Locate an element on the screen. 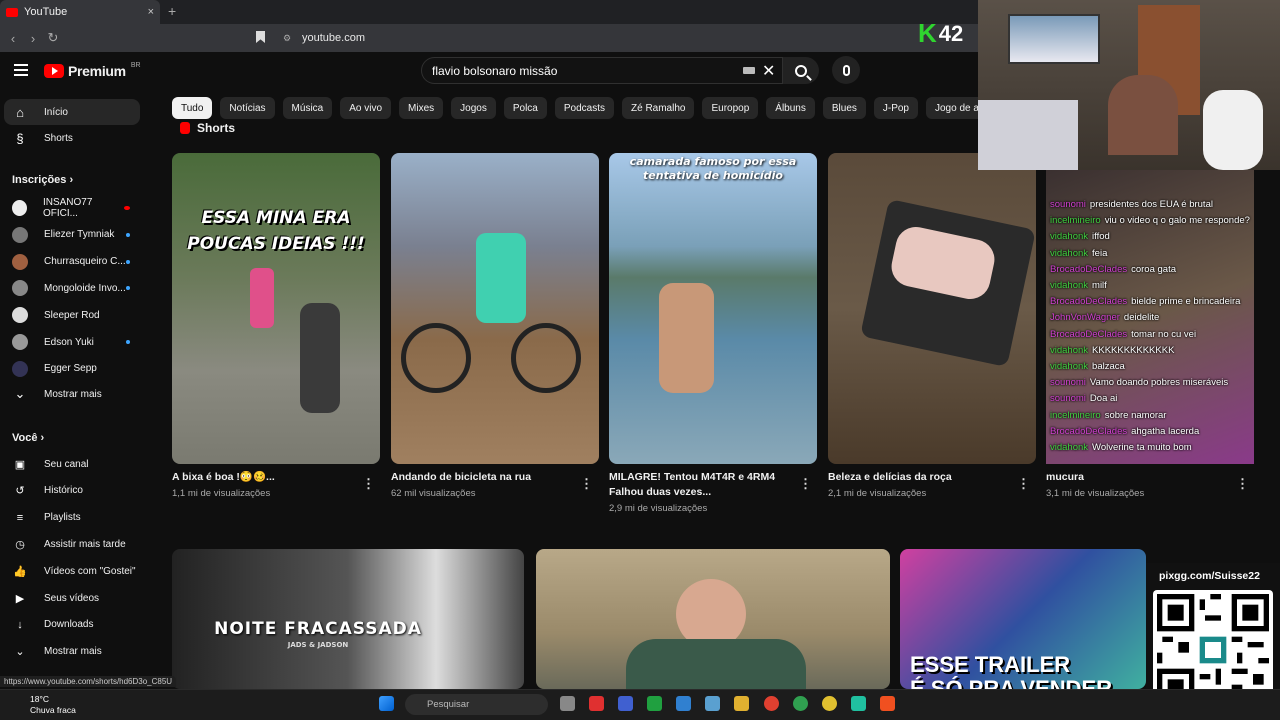 Image resolution: width=1280 pixels, height=720 pixels. chat-text: coroa gata is located at coordinates (1154, 269).